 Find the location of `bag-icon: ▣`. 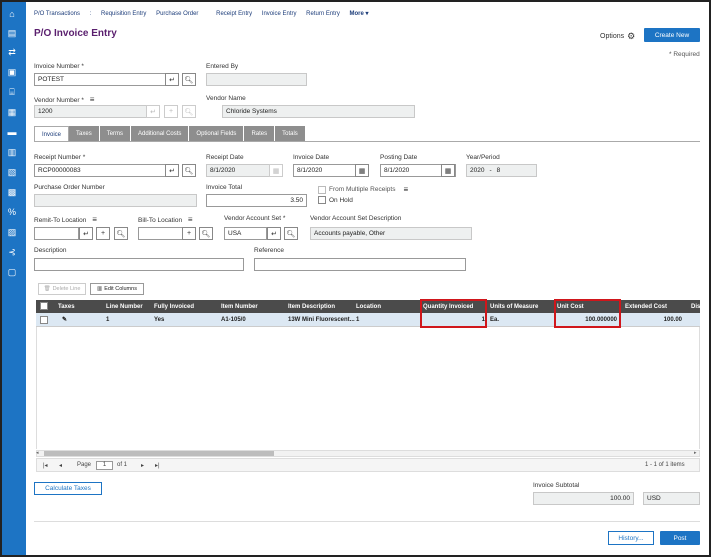

bag-icon: ▣ is located at coordinates (12, 72).